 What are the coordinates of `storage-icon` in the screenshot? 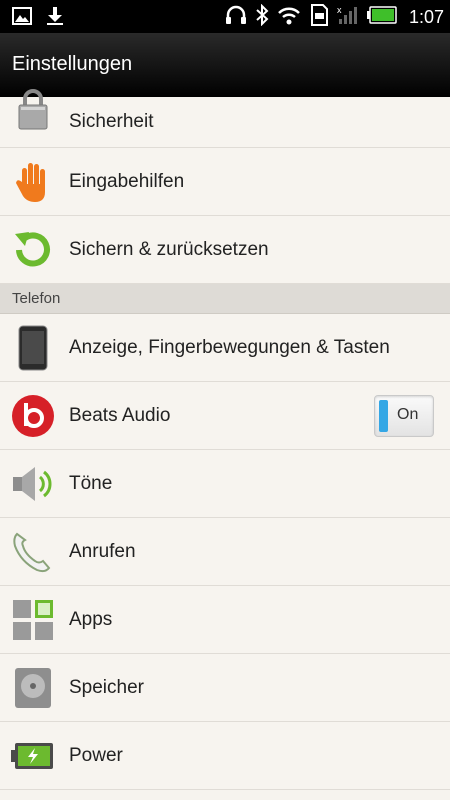 It's located at (33, 688).